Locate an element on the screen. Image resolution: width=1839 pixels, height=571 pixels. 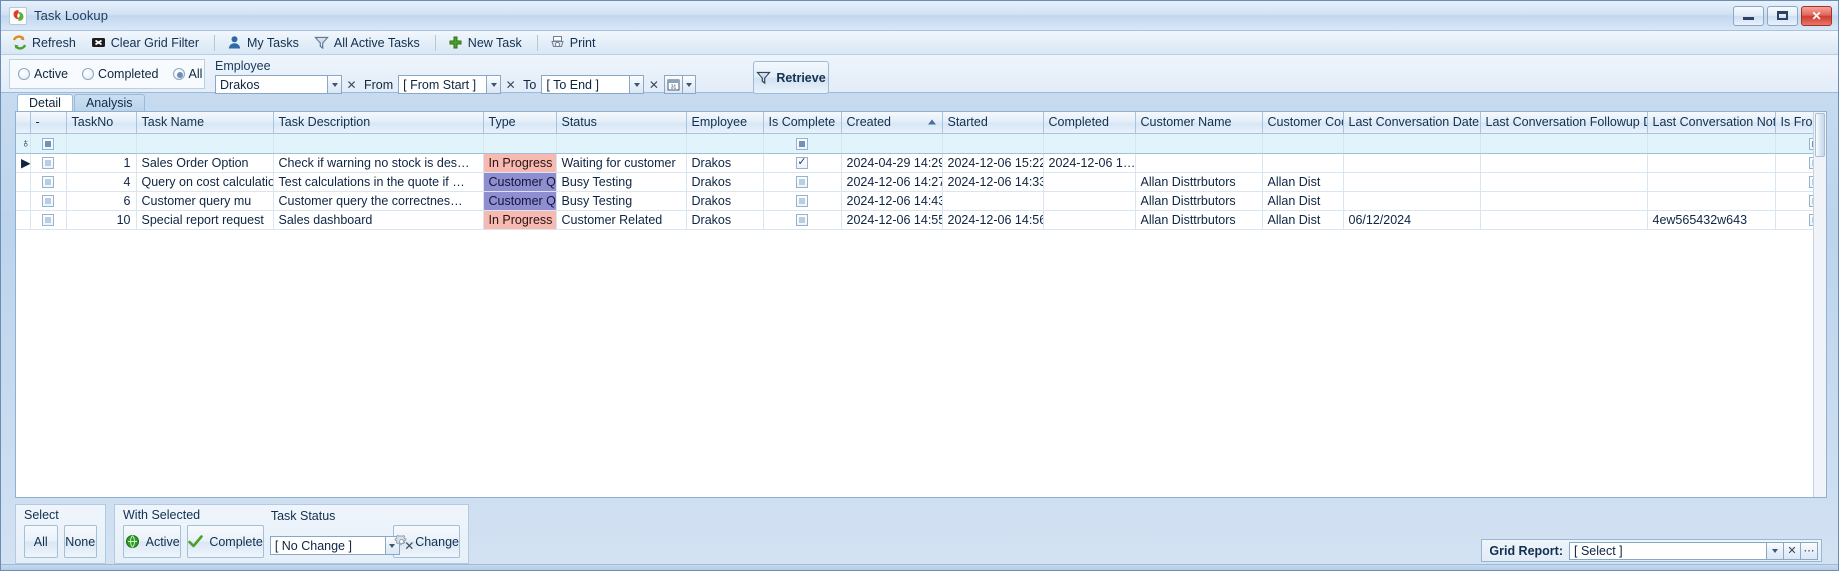
grid-header-rowcur is located at coordinates (23, 123).